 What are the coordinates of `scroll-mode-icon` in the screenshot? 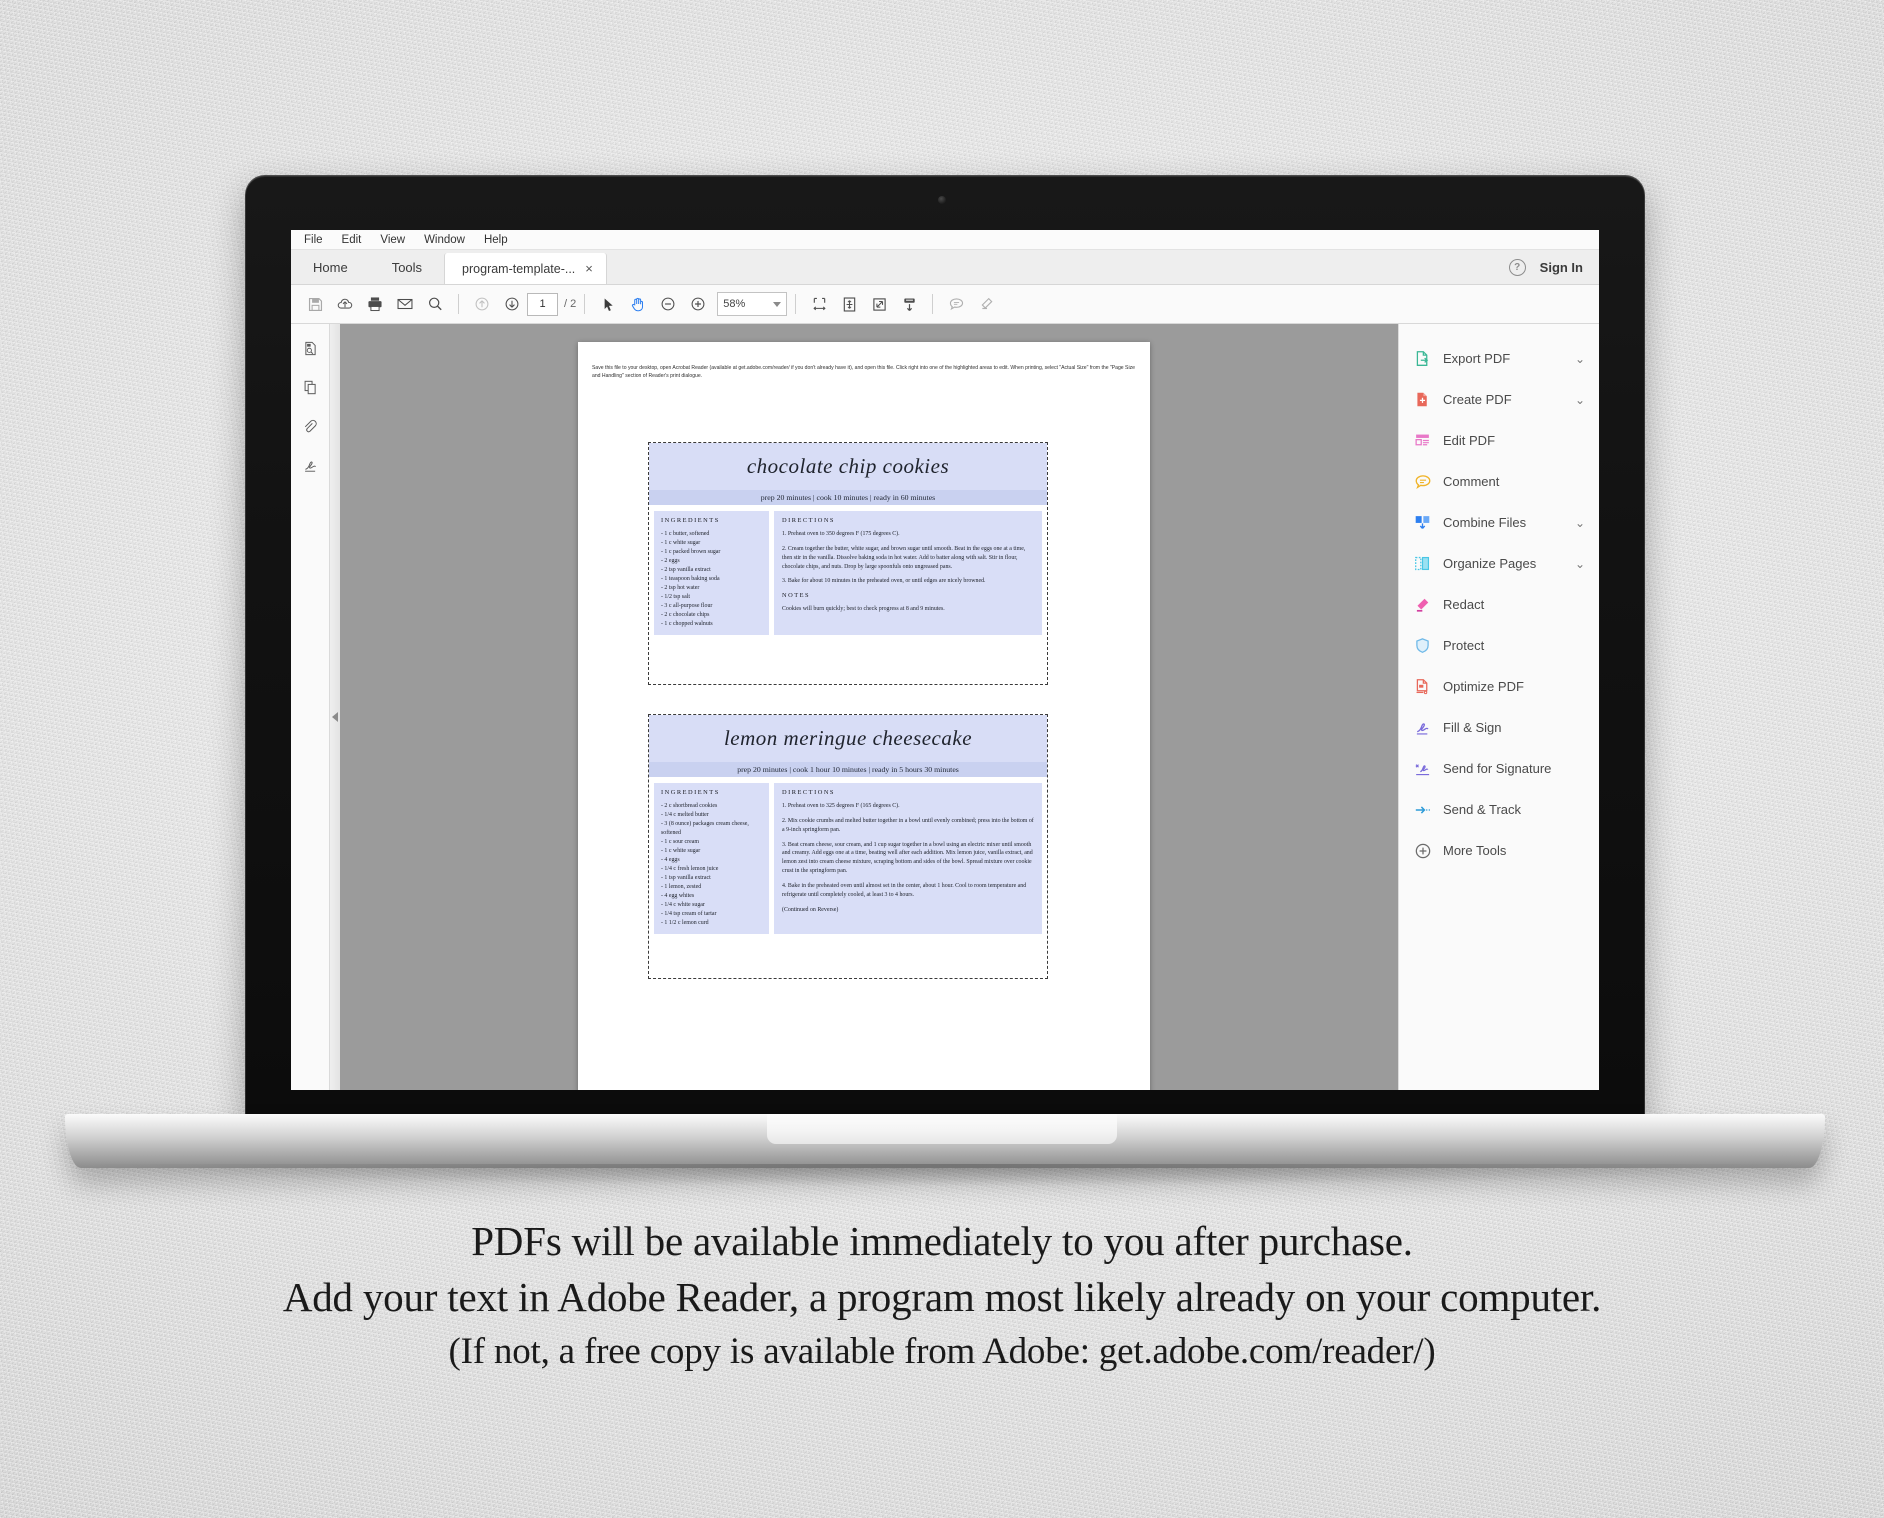 It's located at (909, 304).